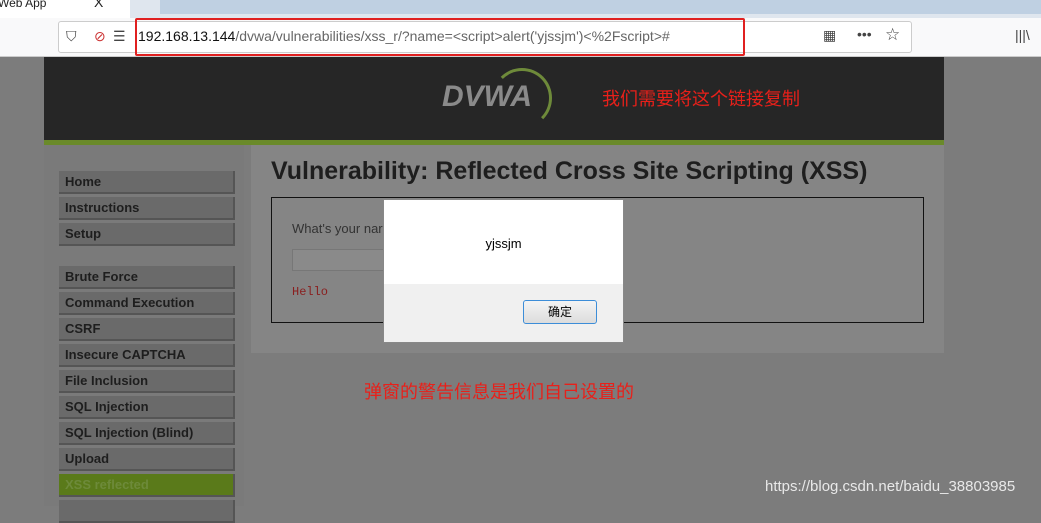 Image resolution: width=1041 pixels, height=523 pixels. What do you see at coordinates (147, 277) in the screenshot?
I see `sidebar-item-brute-force: Brute Force` at bounding box center [147, 277].